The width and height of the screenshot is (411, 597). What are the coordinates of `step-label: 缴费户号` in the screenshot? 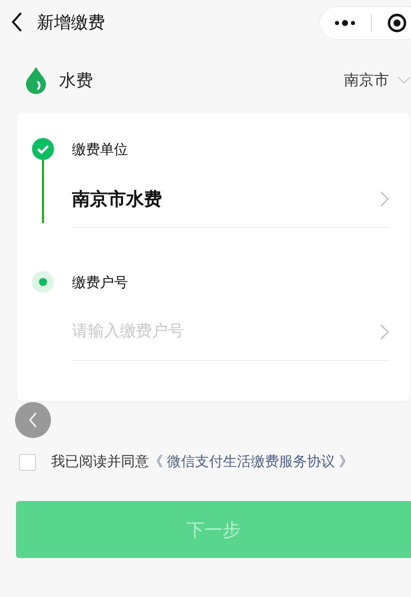 It's located at (100, 282).